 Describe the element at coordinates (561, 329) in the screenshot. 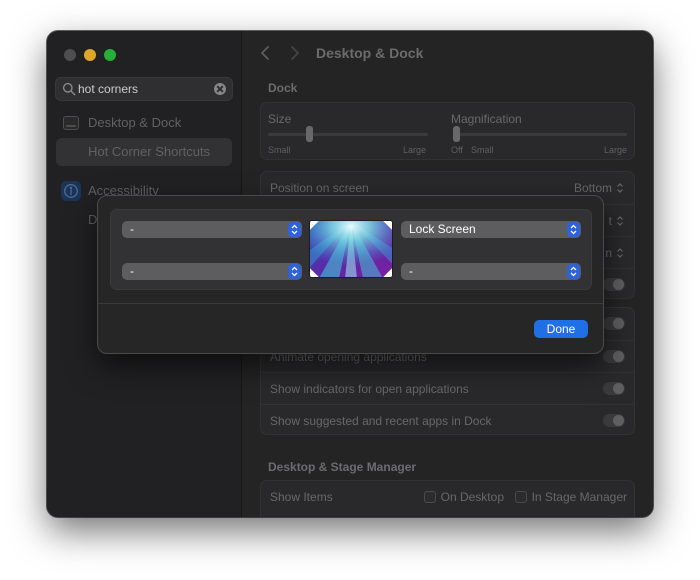

I see `done-button: Done` at that location.